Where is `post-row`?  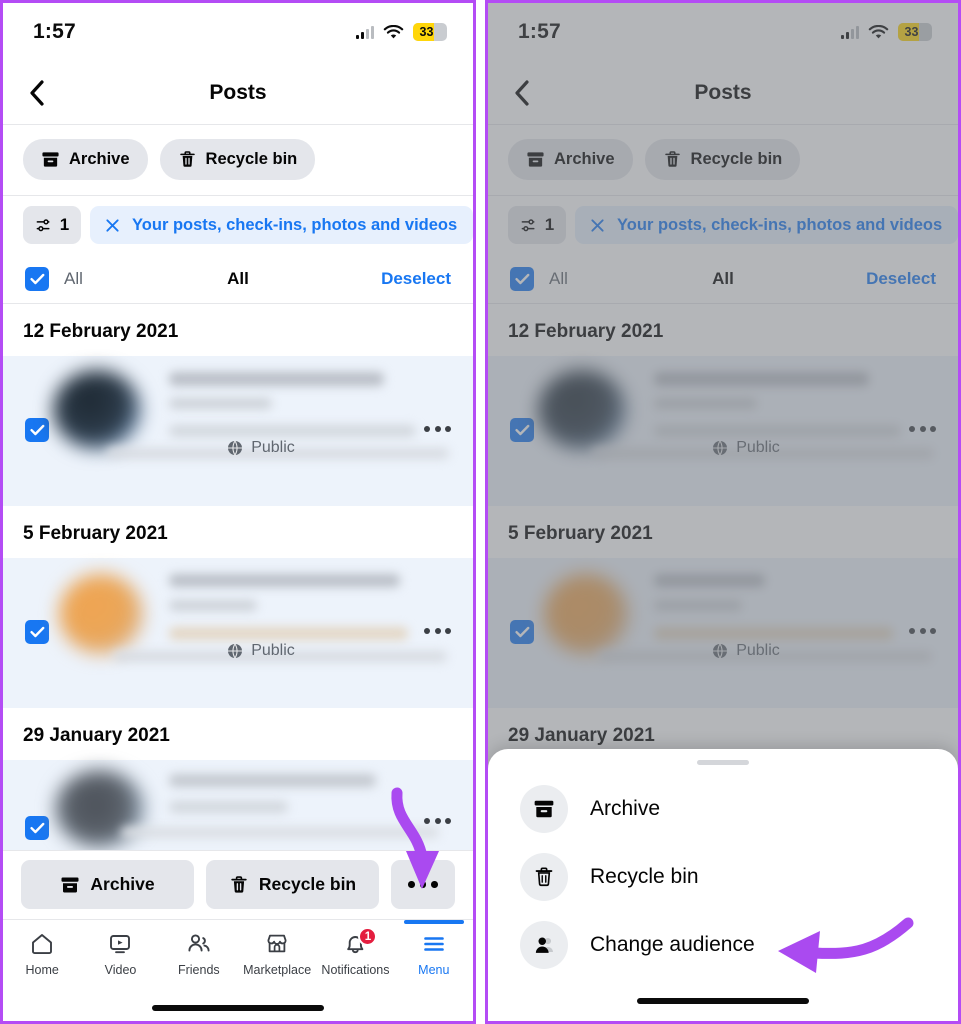
post-row is located at coordinates (238, 806).